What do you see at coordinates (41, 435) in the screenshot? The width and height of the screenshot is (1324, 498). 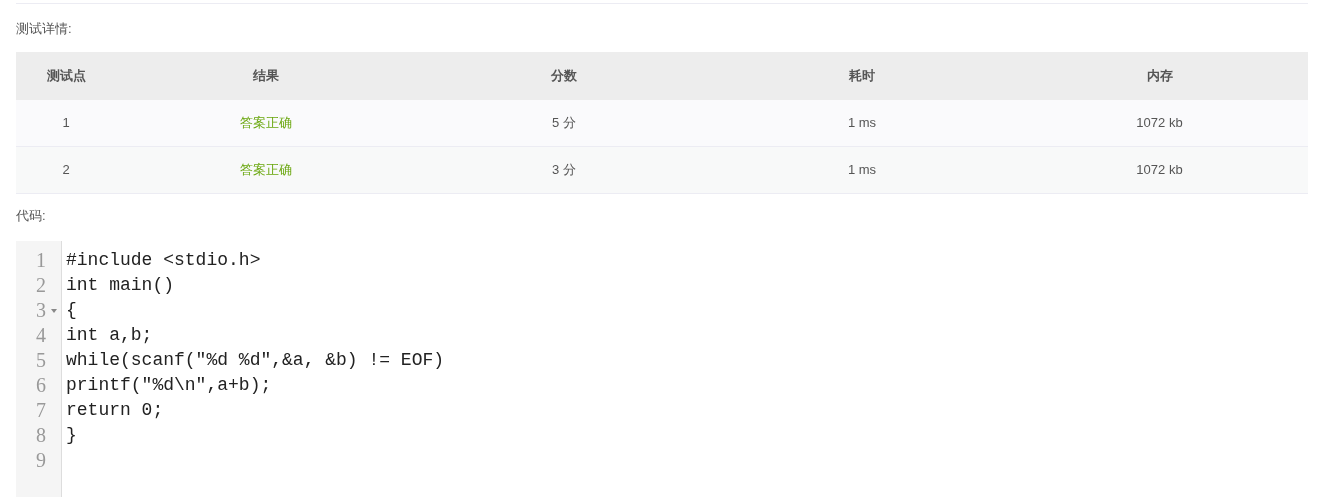 I see `line-number: 8` at bounding box center [41, 435].